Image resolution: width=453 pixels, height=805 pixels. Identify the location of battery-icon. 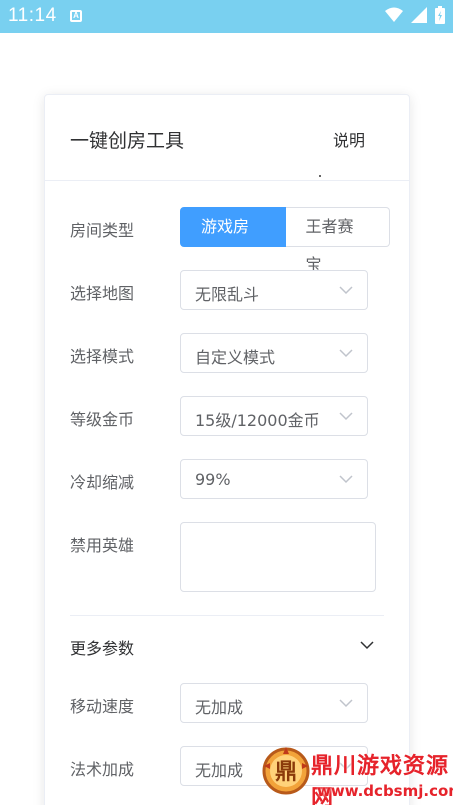
(440, 15).